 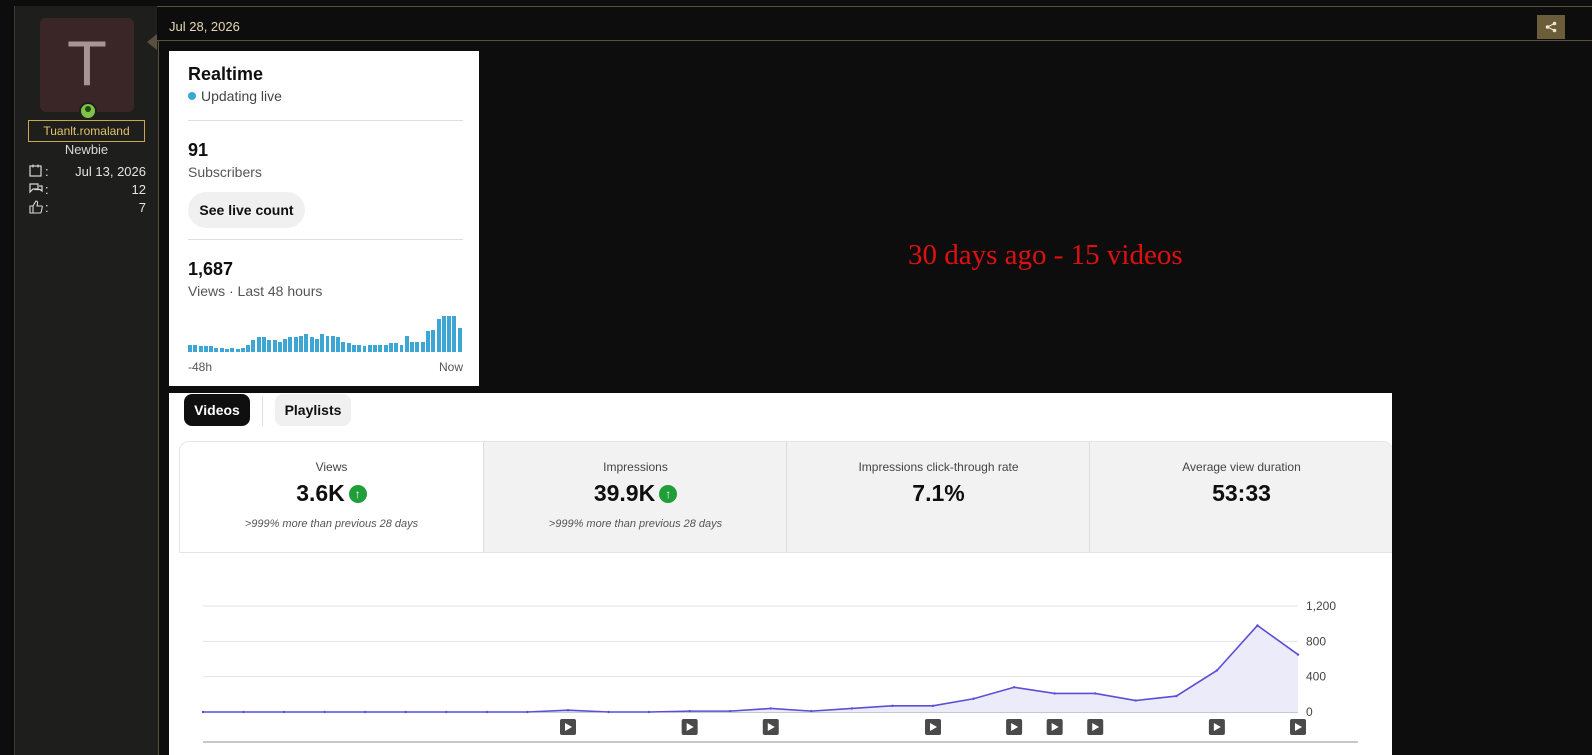 I want to click on joined-stat: : Jul 13, 2026, so click(x=87, y=172).